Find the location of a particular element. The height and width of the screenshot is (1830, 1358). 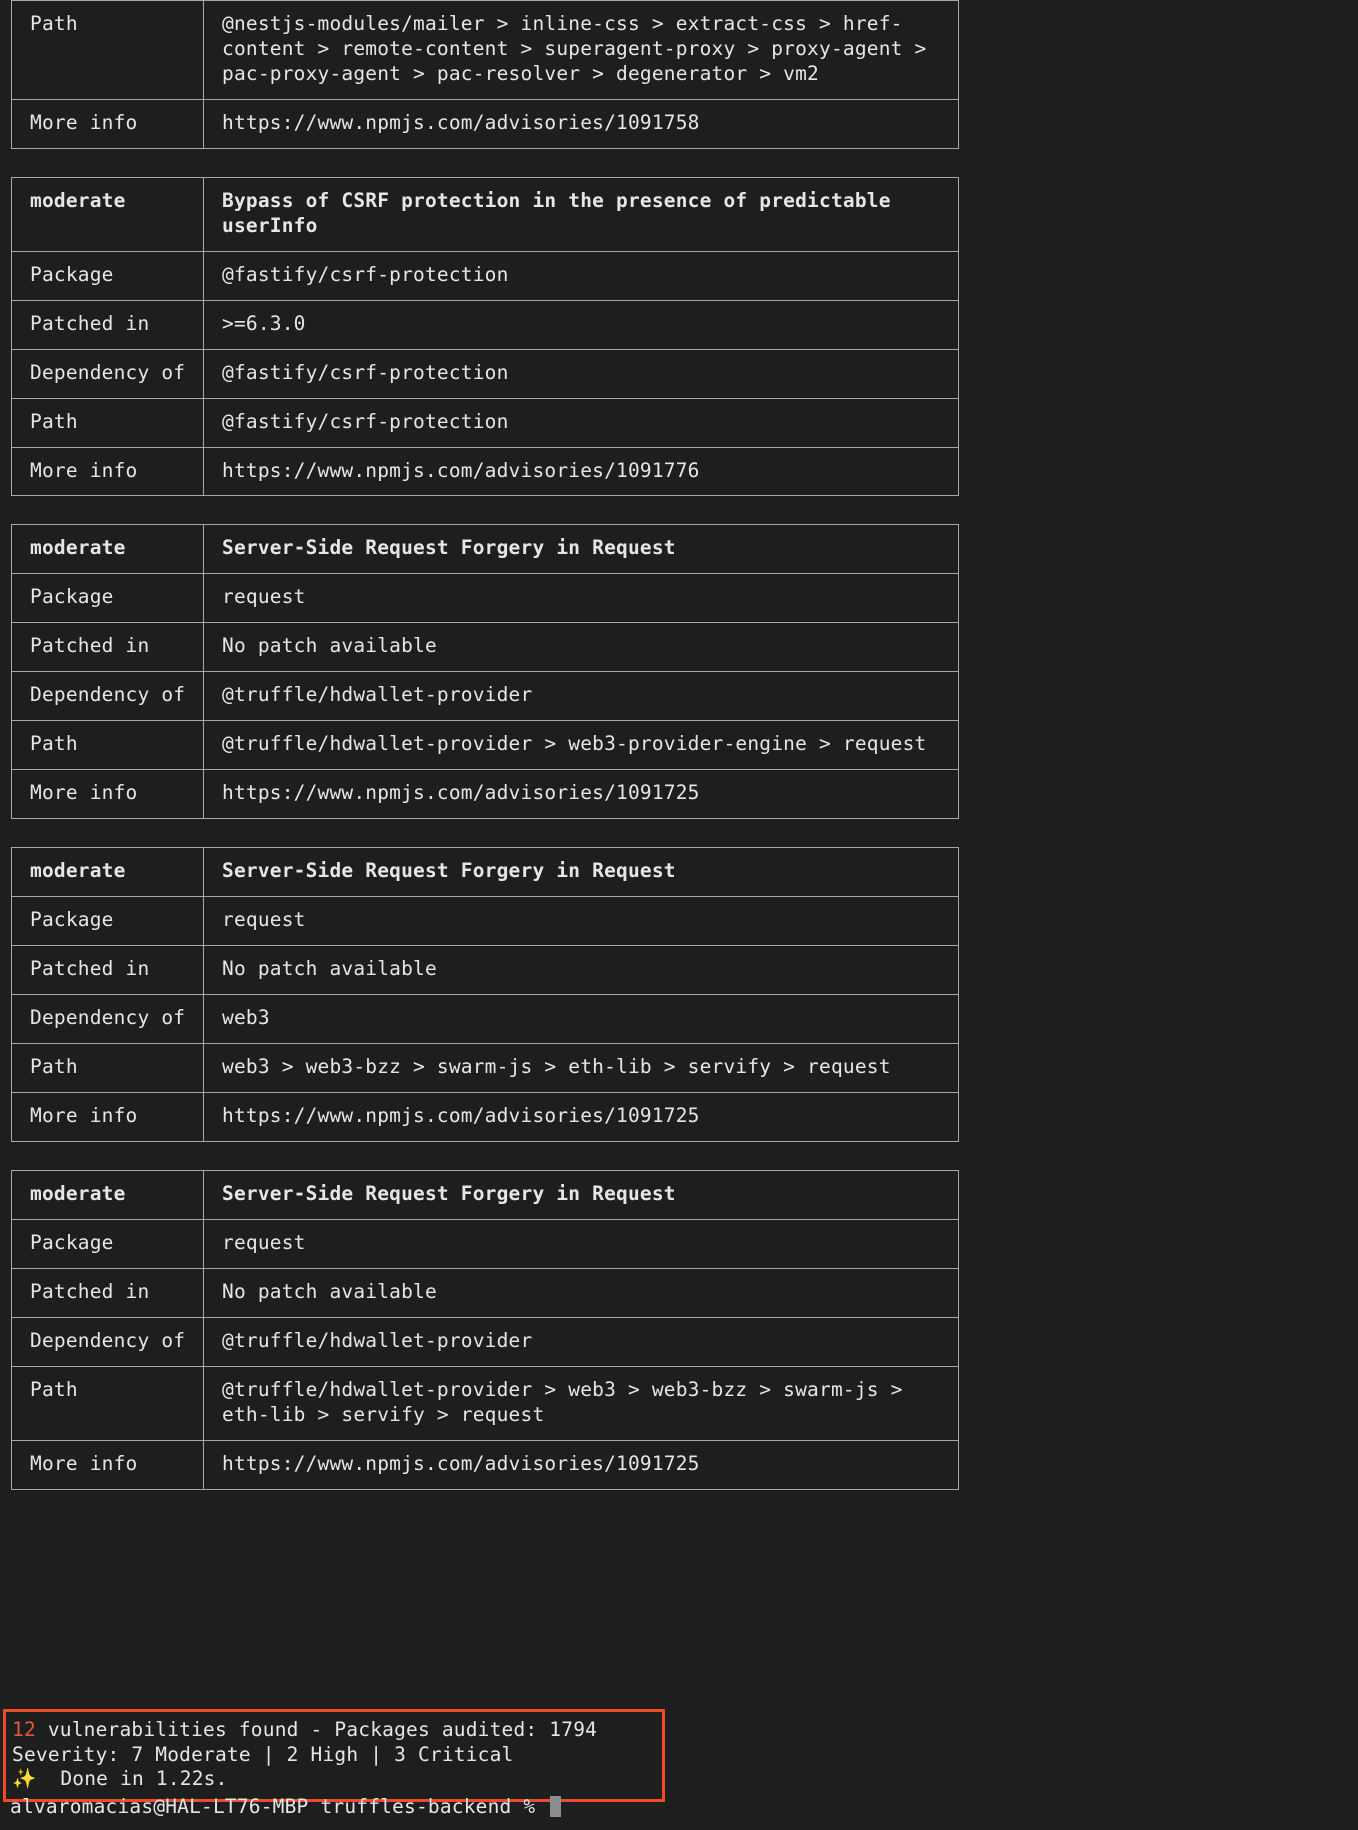

text-cursor is located at coordinates (556, 1806).